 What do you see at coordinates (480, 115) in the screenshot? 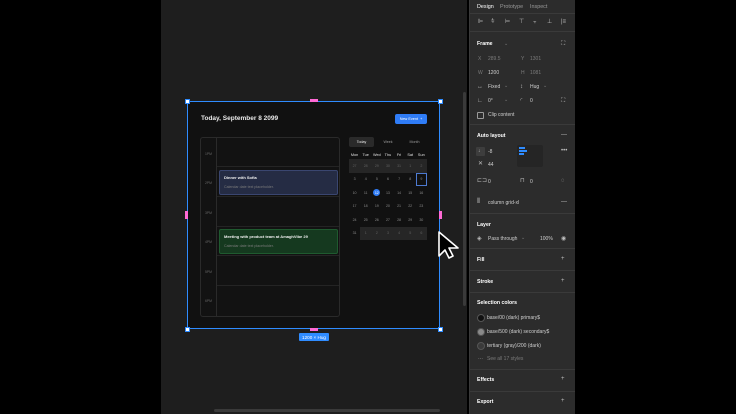
I see `clip-content-checkbox` at bounding box center [480, 115].